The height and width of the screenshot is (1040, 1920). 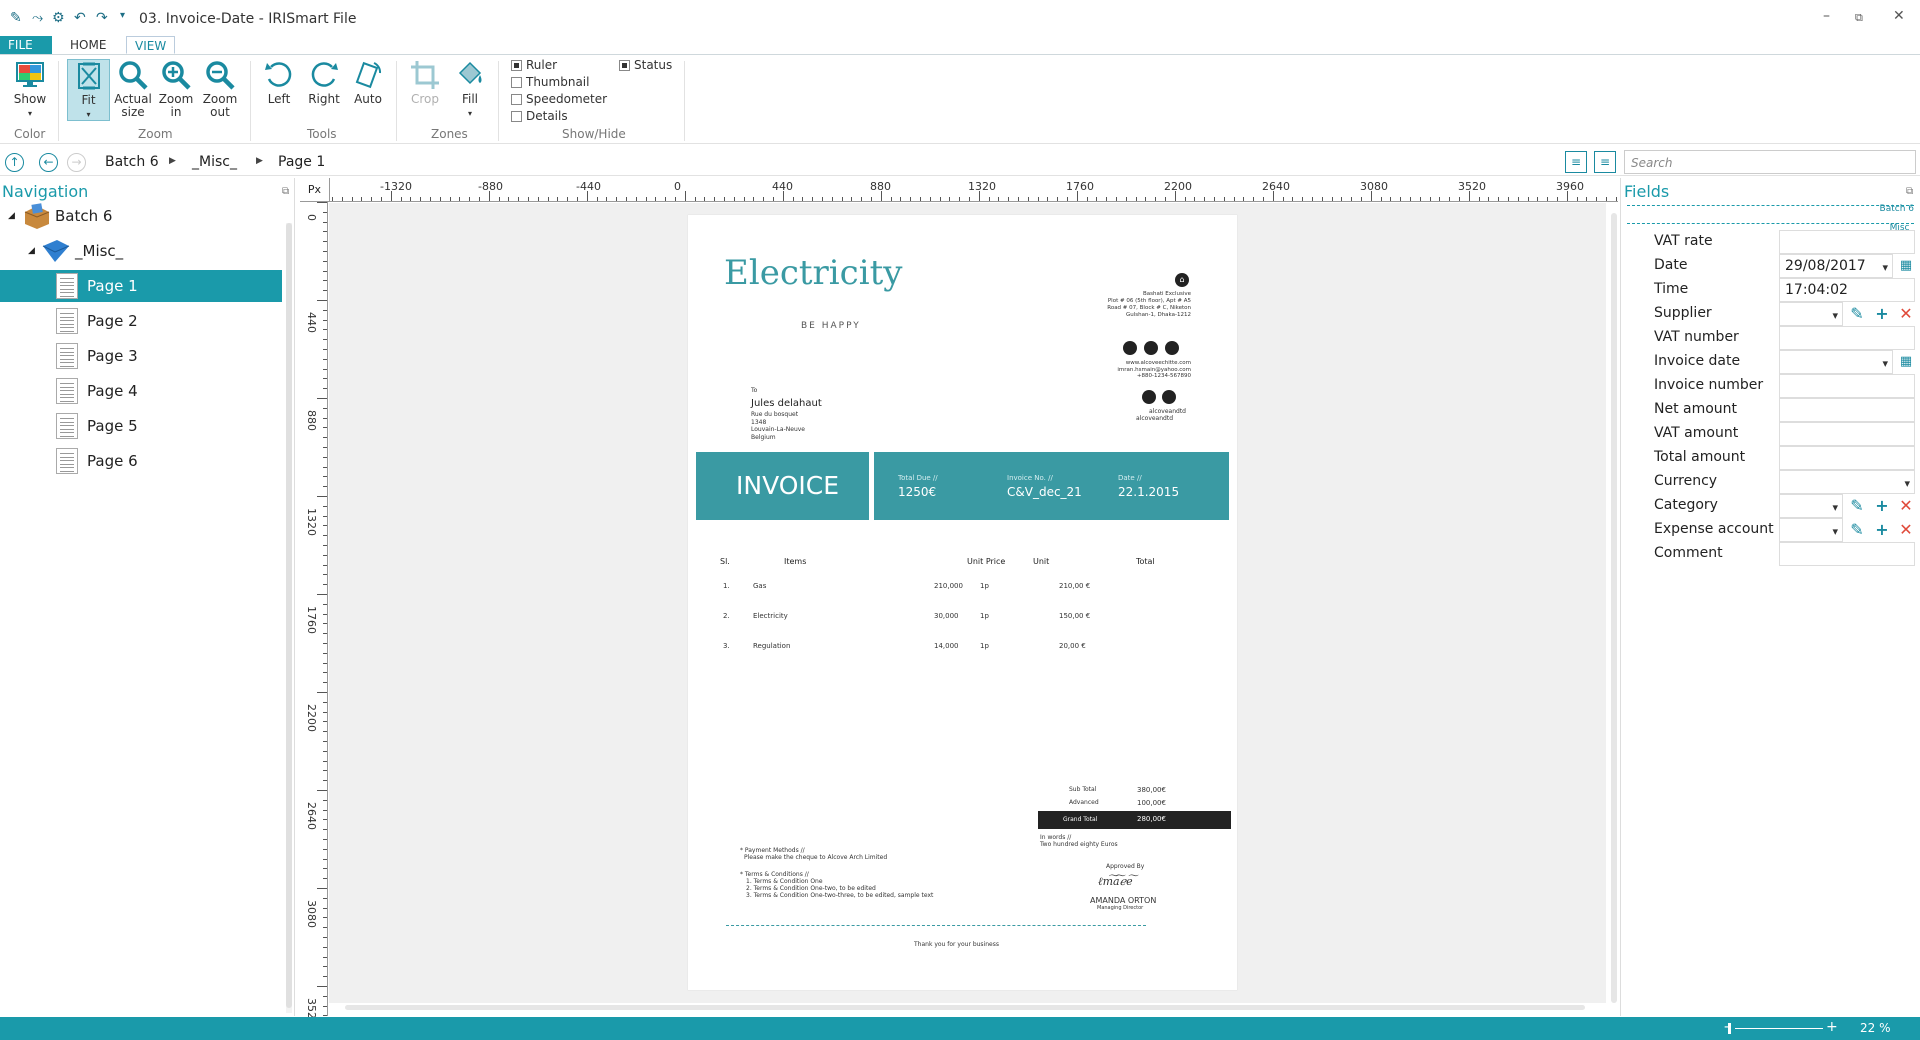 What do you see at coordinates (176, 89) in the screenshot?
I see `zoom-in-button: Zoom in` at bounding box center [176, 89].